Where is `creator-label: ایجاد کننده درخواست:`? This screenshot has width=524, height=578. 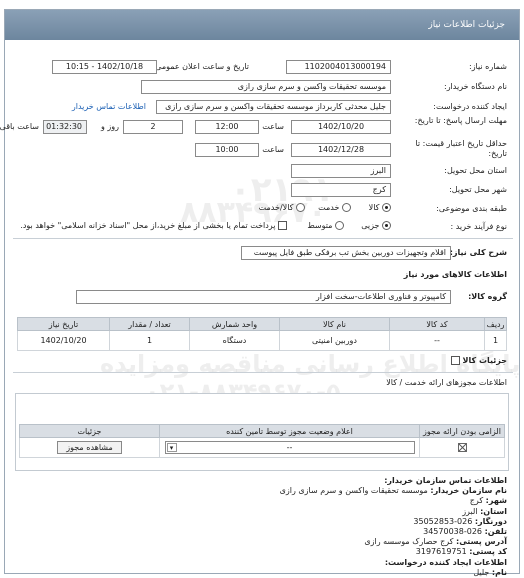
creator-label: ایجاد کننده درخواست: is located at coordinates (470, 106).